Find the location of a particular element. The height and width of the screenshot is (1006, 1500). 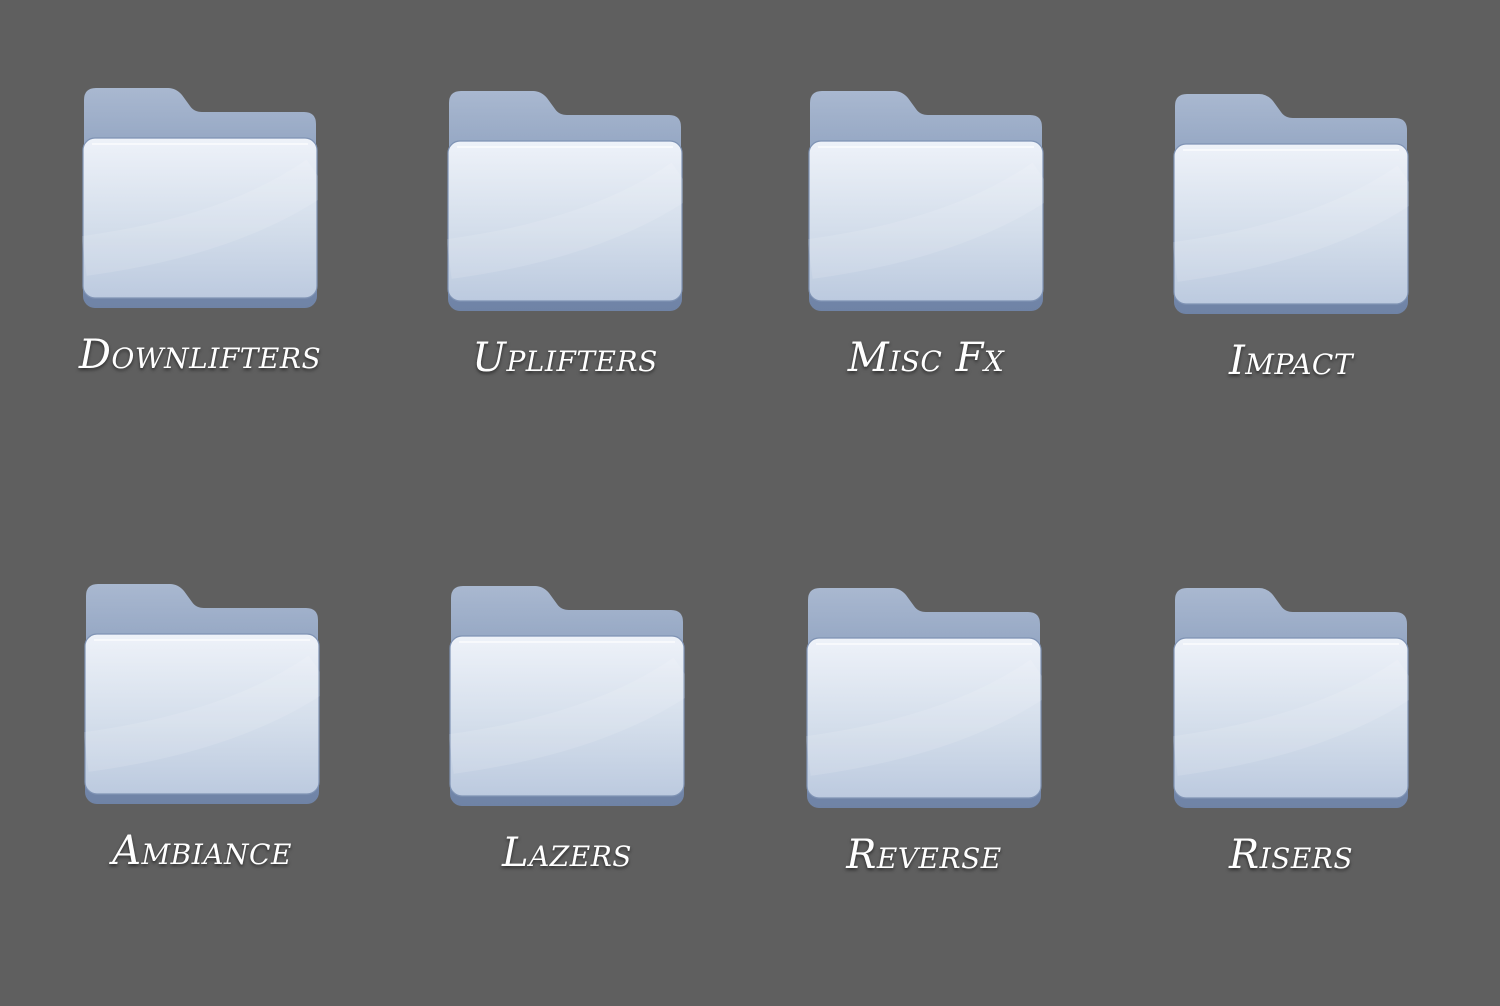

folder-uplifters: Uplifters is located at coordinates (565, 259).